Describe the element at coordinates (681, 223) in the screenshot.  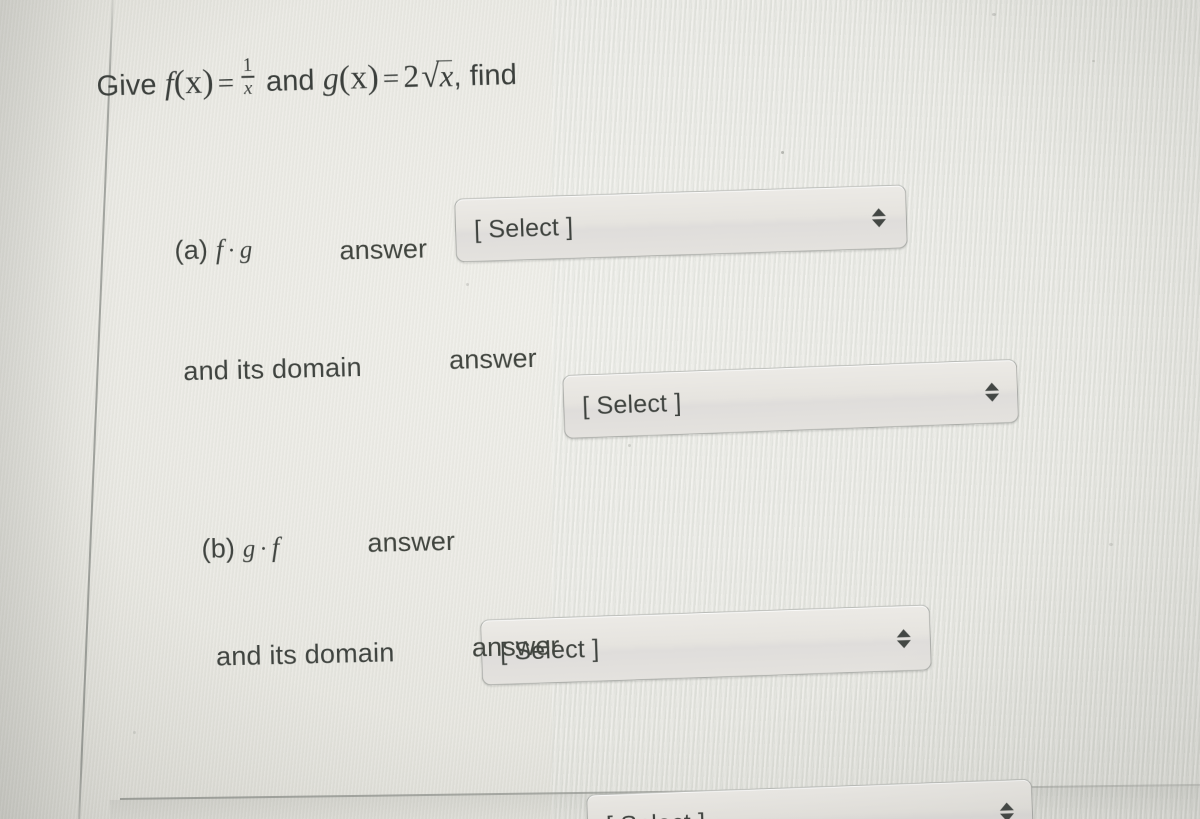
I see `select-a-composition: [ Select ]` at that location.